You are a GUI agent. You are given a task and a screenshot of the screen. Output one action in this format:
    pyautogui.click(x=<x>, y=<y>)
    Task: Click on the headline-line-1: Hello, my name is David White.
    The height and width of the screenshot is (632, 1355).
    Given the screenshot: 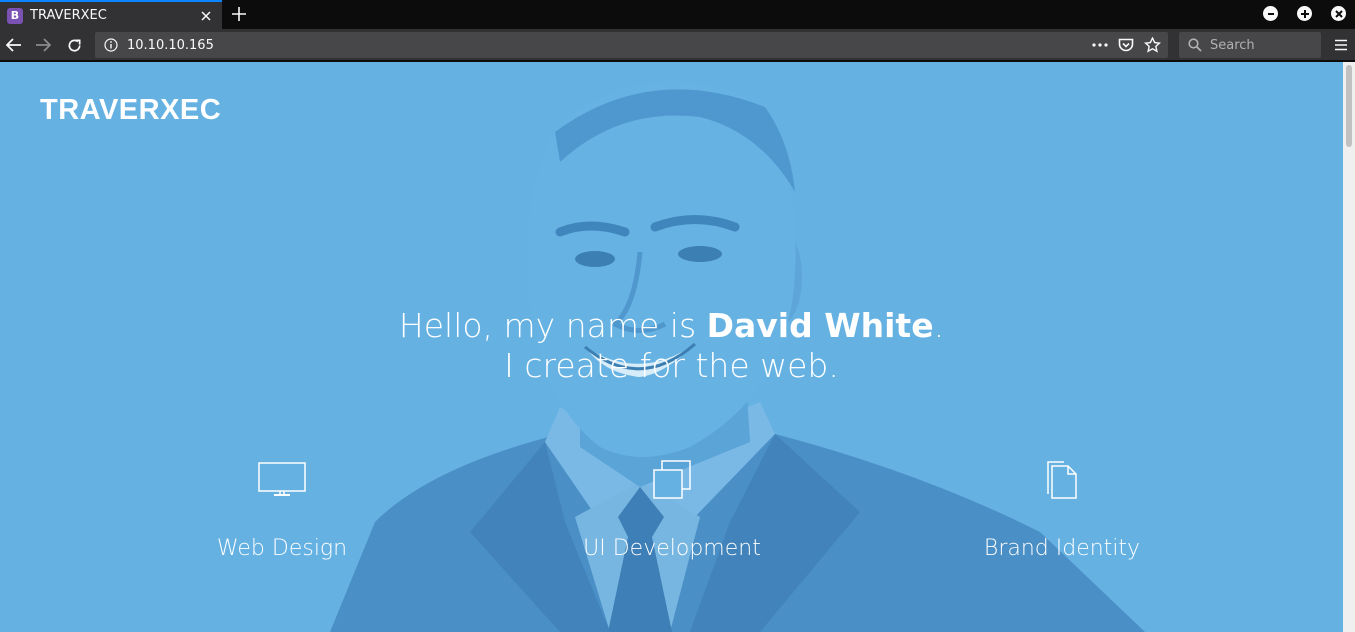 What is the action you would take?
    pyautogui.click(x=671, y=326)
    